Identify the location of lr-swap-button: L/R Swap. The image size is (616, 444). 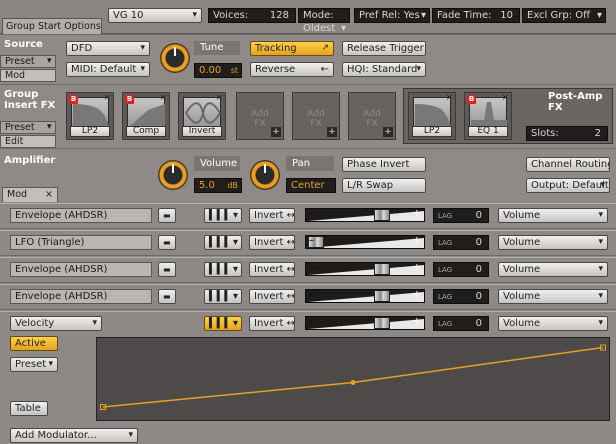
(384, 185).